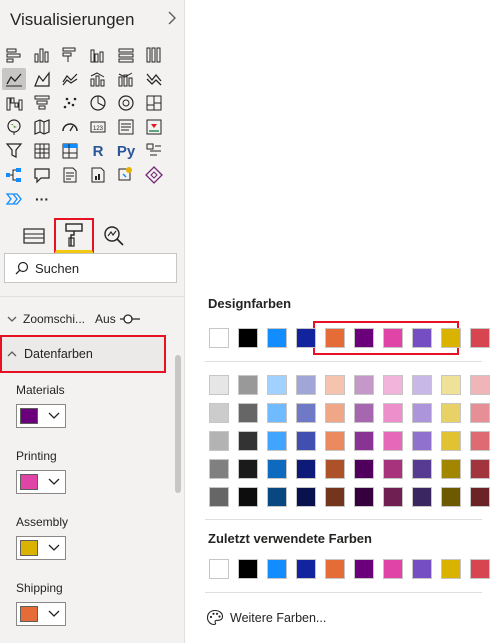 The width and height of the screenshot is (504, 643). Describe the element at coordinates (83, 354) in the screenshot. I see `data-colors-section-header: Datenfarben` at that location.